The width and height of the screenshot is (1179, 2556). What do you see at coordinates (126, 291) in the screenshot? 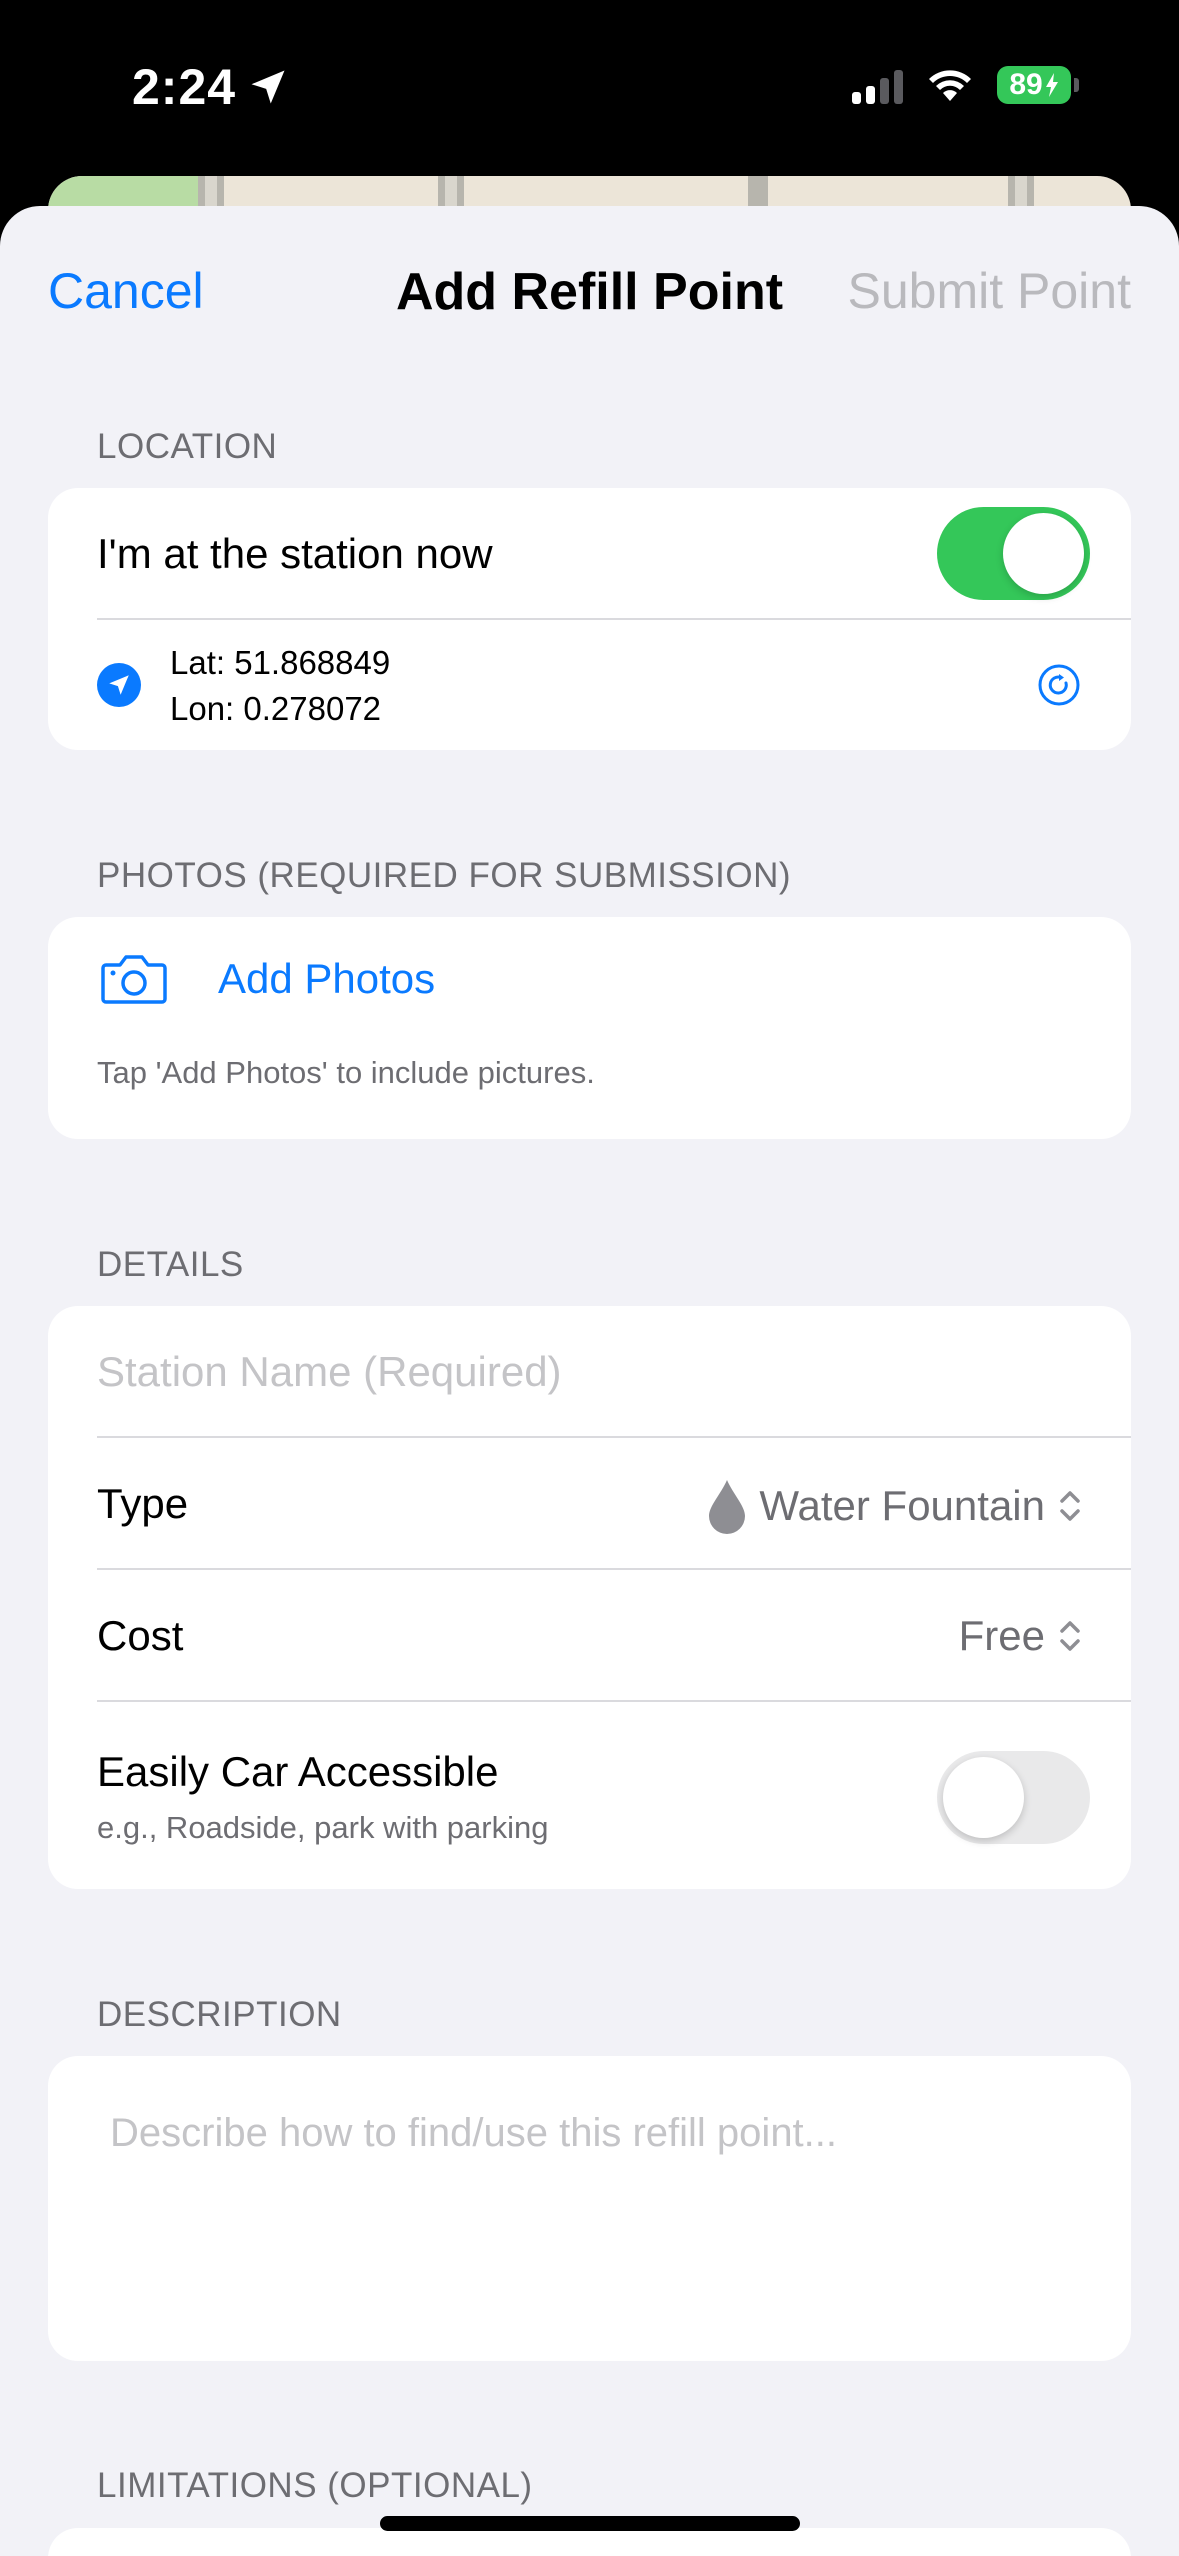
I see `cancel-button: Cancel` at bounding box center [126, 291].